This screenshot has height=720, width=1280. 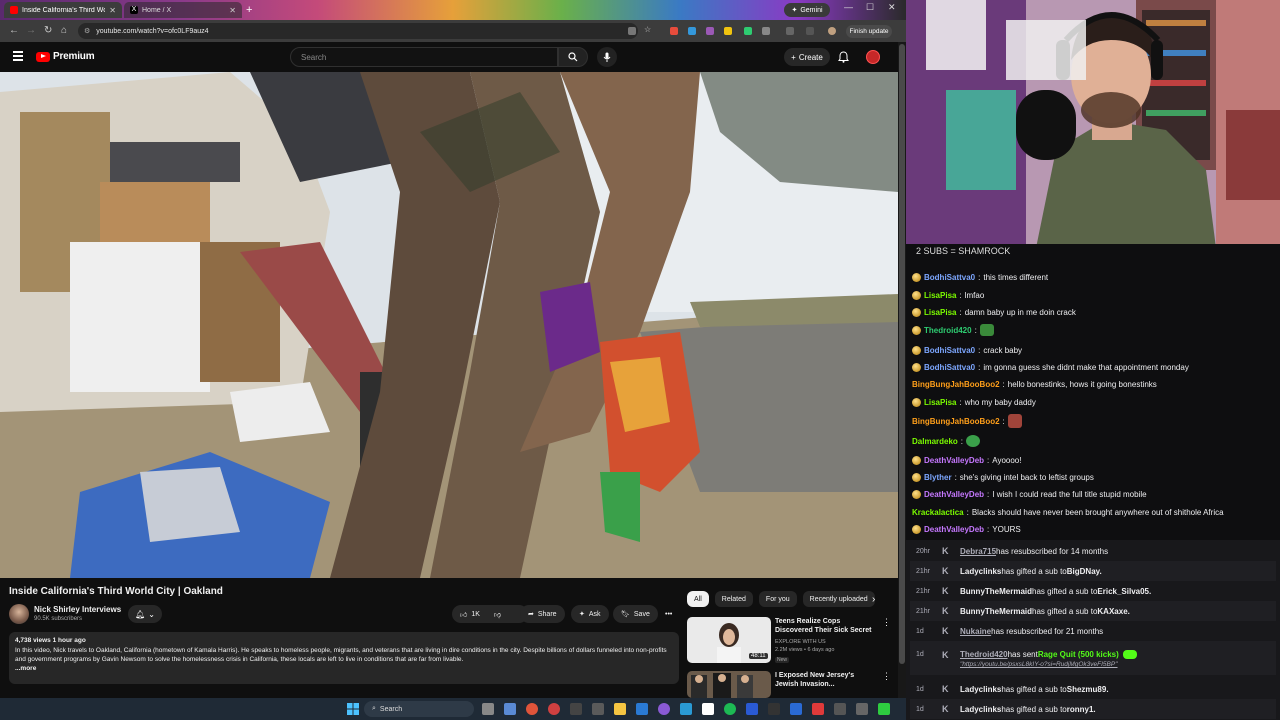 I want to click on close-tab-icon: ✕, so click(x=112, y=10).